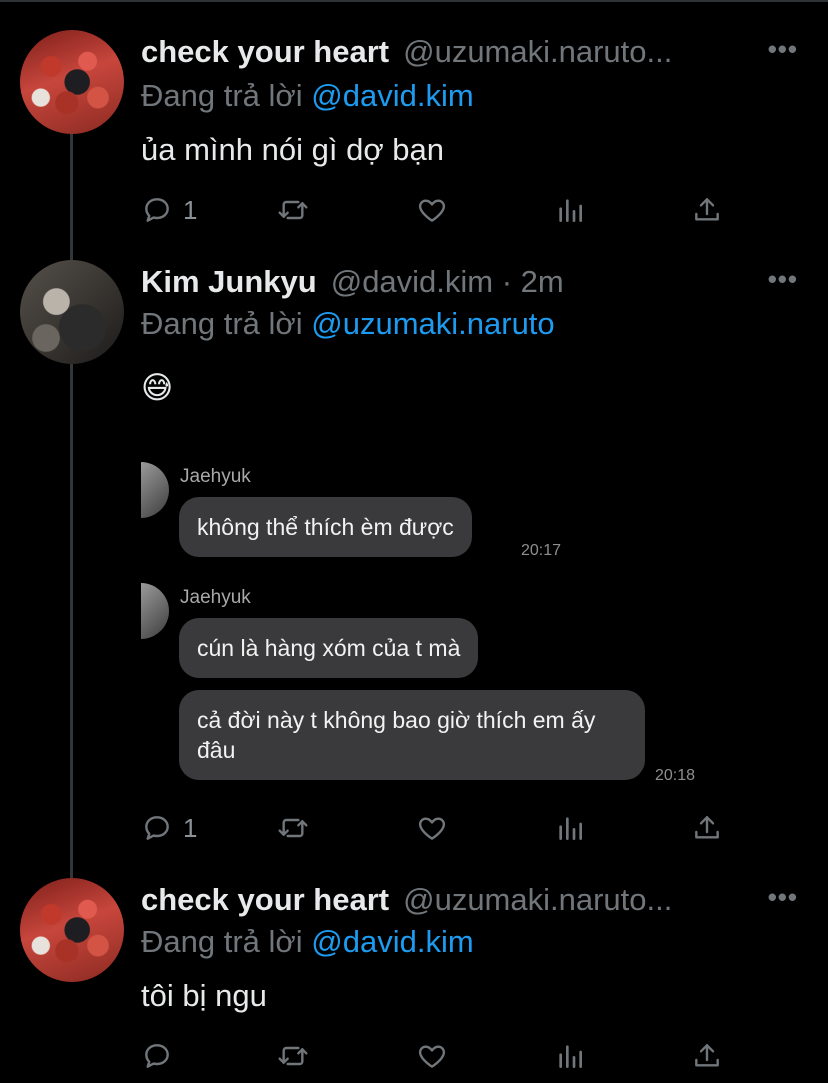 This screenshot has height=1083, width=828. I want to click on reply-button, so click(162, 1056).